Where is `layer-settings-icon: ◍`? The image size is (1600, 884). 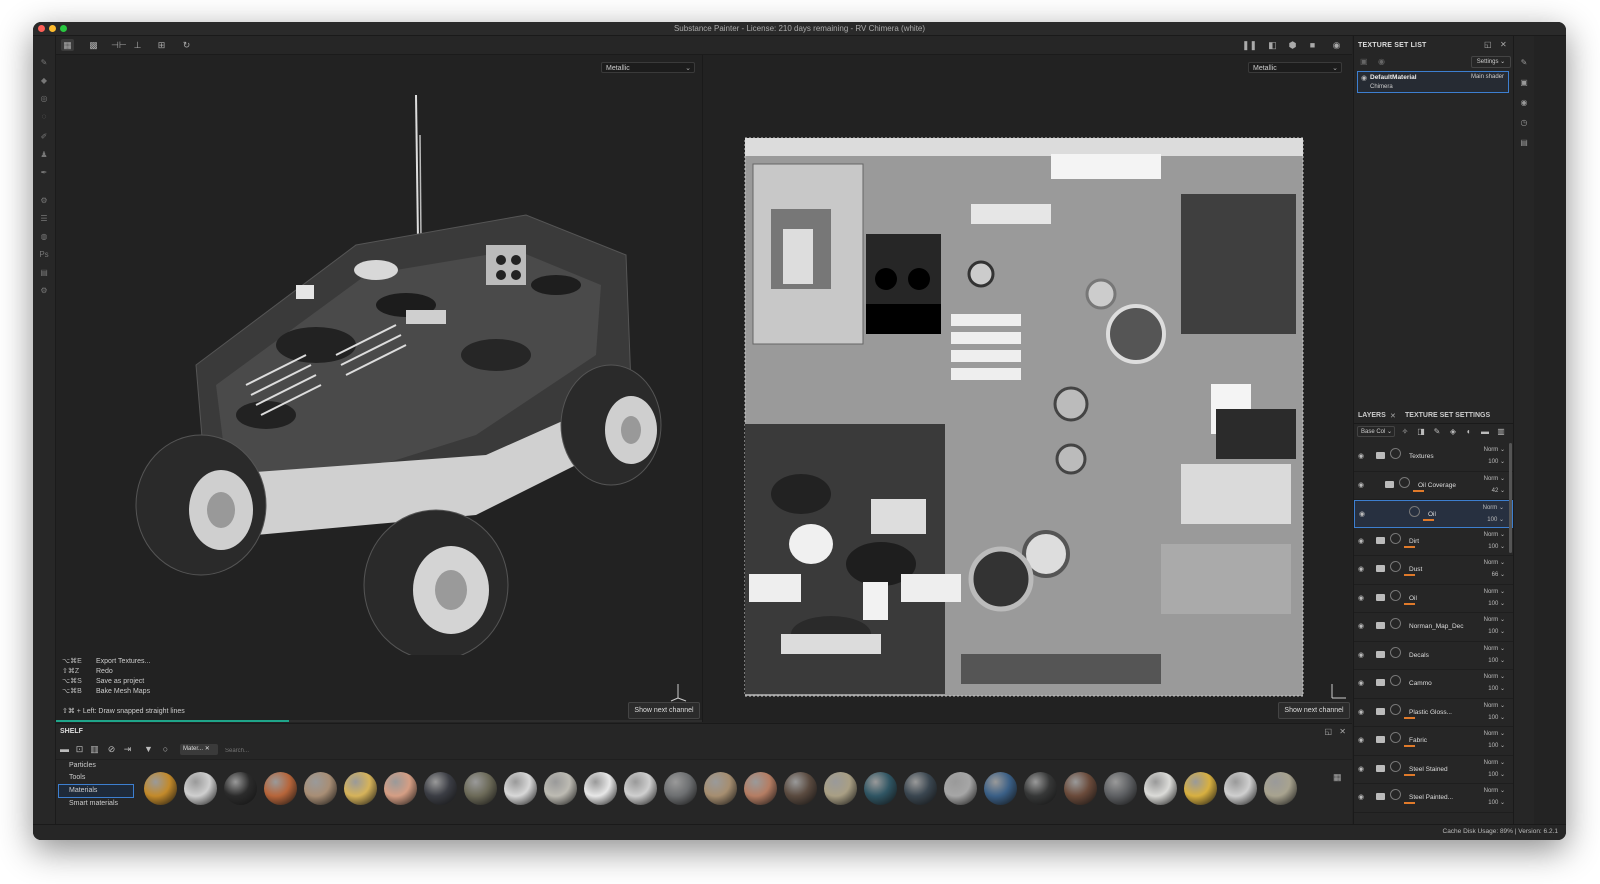 layer-settings-icon: ◍ is located at coordinates (44, 237).